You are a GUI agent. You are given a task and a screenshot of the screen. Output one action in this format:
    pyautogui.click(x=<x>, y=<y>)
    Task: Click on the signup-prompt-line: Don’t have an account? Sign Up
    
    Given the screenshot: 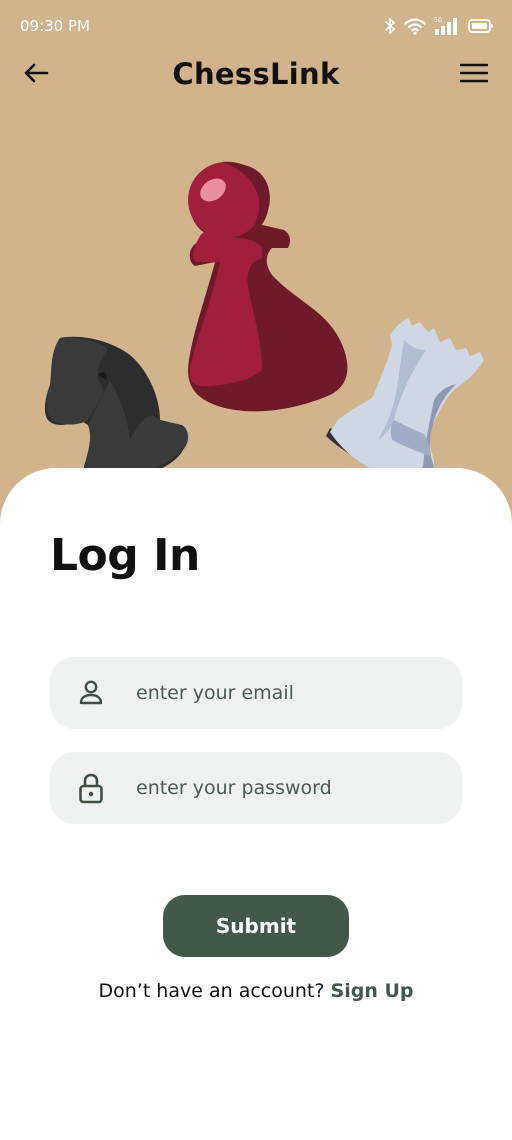 What is the action you would take?
    pyautogui.click(x=256, y=991)
    